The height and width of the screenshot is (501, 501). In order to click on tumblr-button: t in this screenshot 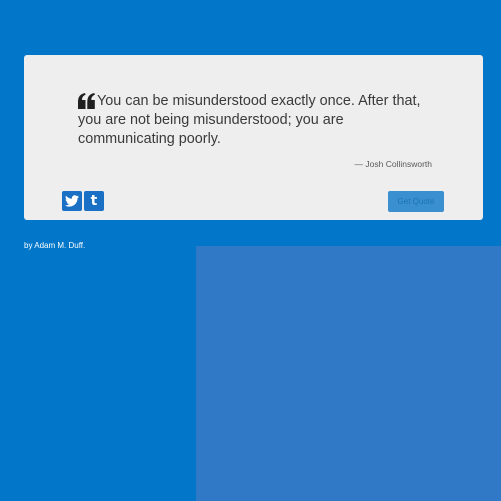, I will do `click(94, 201)`.